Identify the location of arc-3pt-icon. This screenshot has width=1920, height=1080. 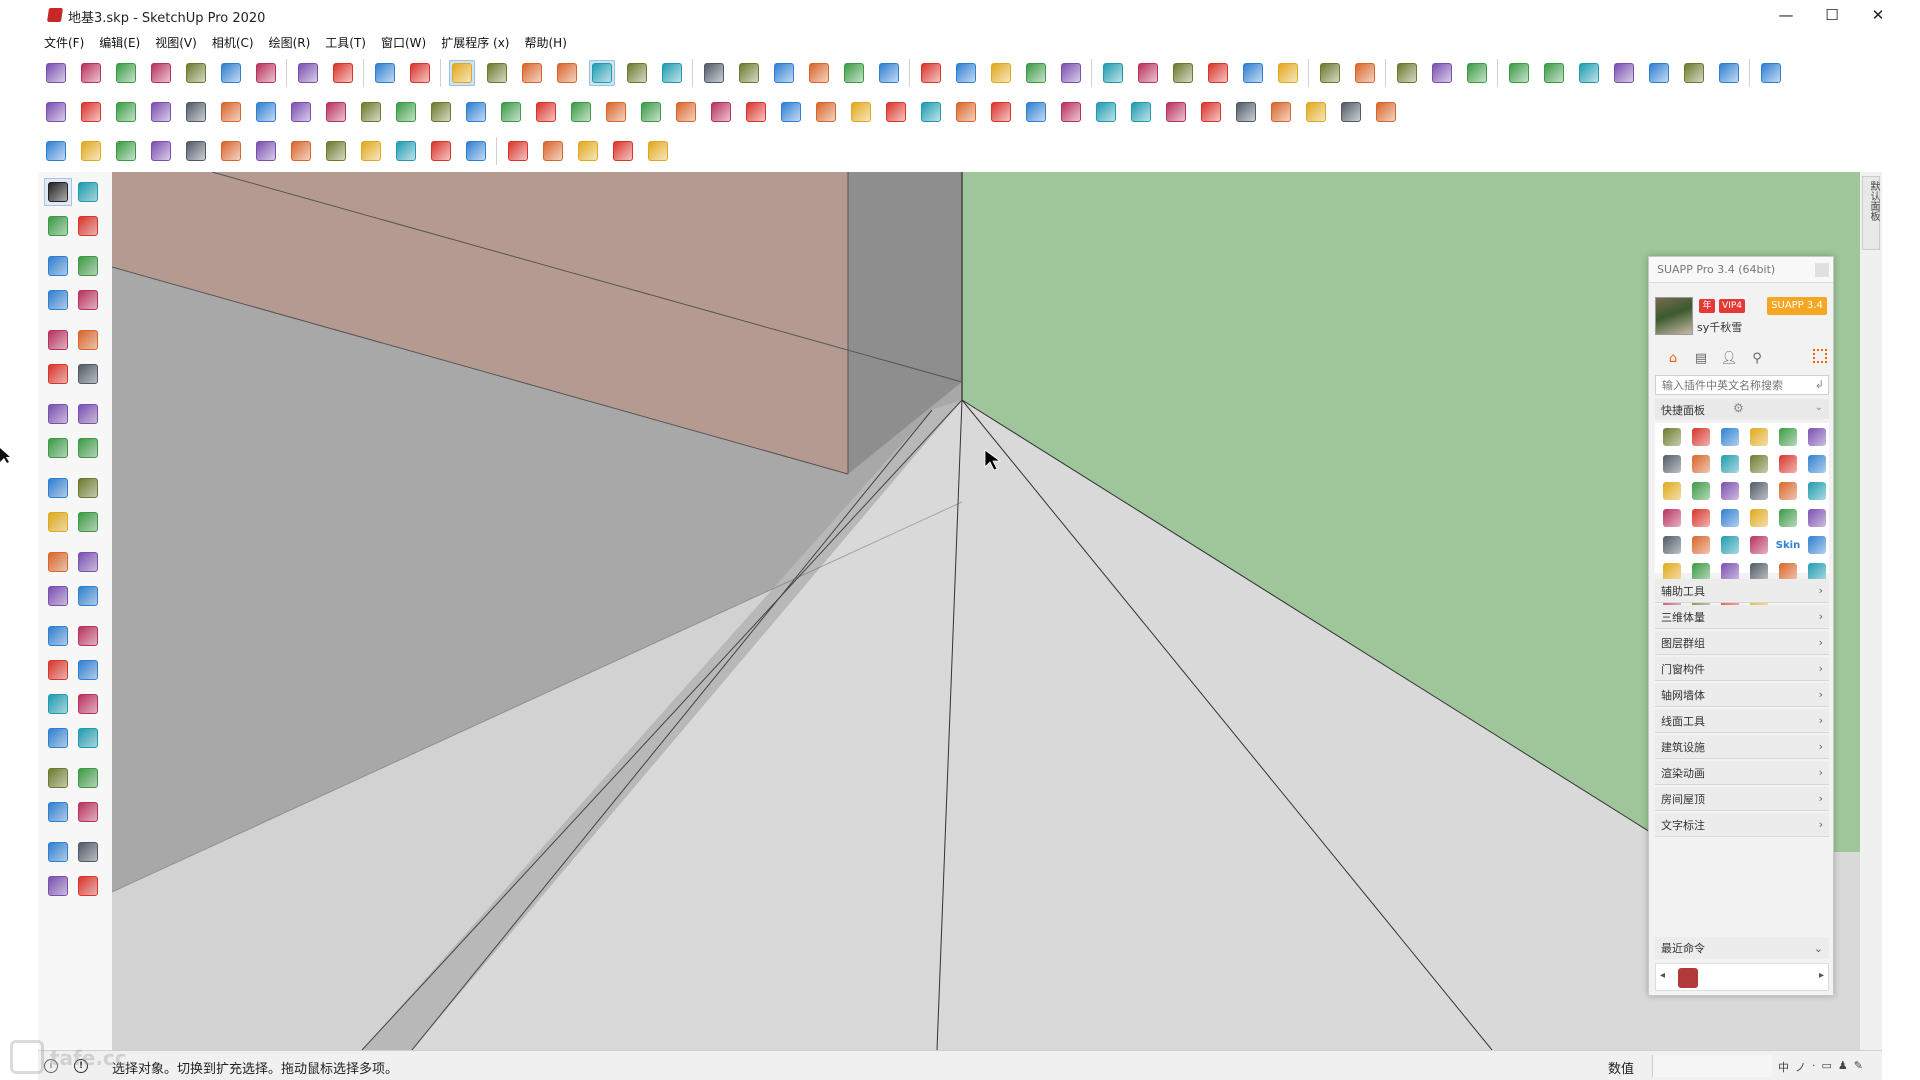
(58, 414).